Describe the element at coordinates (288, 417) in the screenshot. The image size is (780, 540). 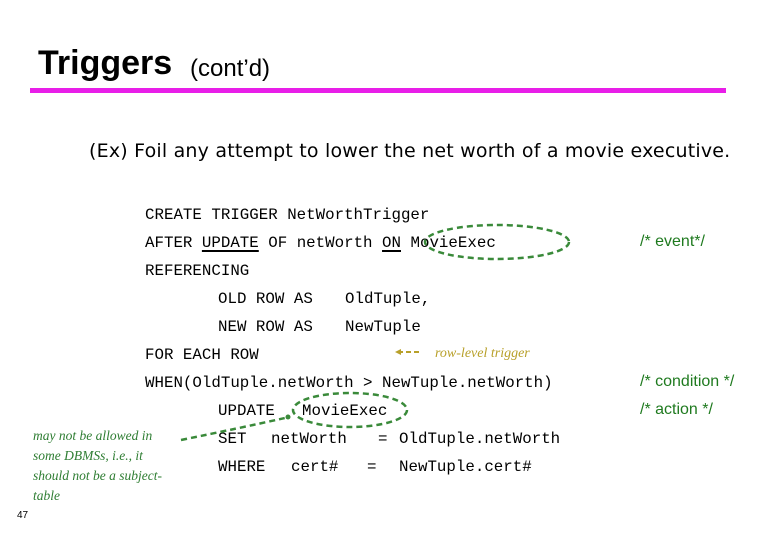
I see `subject-table-arrow-head` at that location.